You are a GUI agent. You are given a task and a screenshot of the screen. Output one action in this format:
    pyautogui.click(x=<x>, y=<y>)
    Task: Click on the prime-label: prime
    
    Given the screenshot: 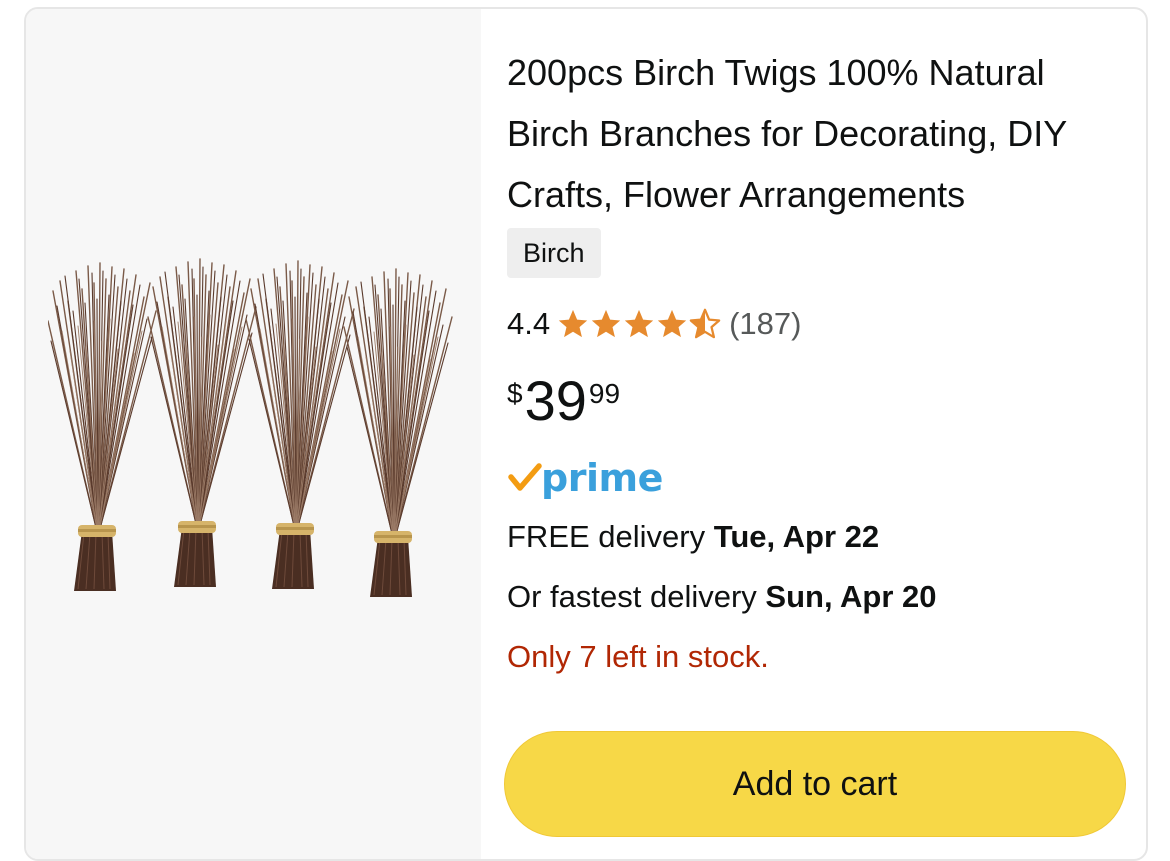 What is the action you would take?
    pyautogui.click(x=602, y=478)
    